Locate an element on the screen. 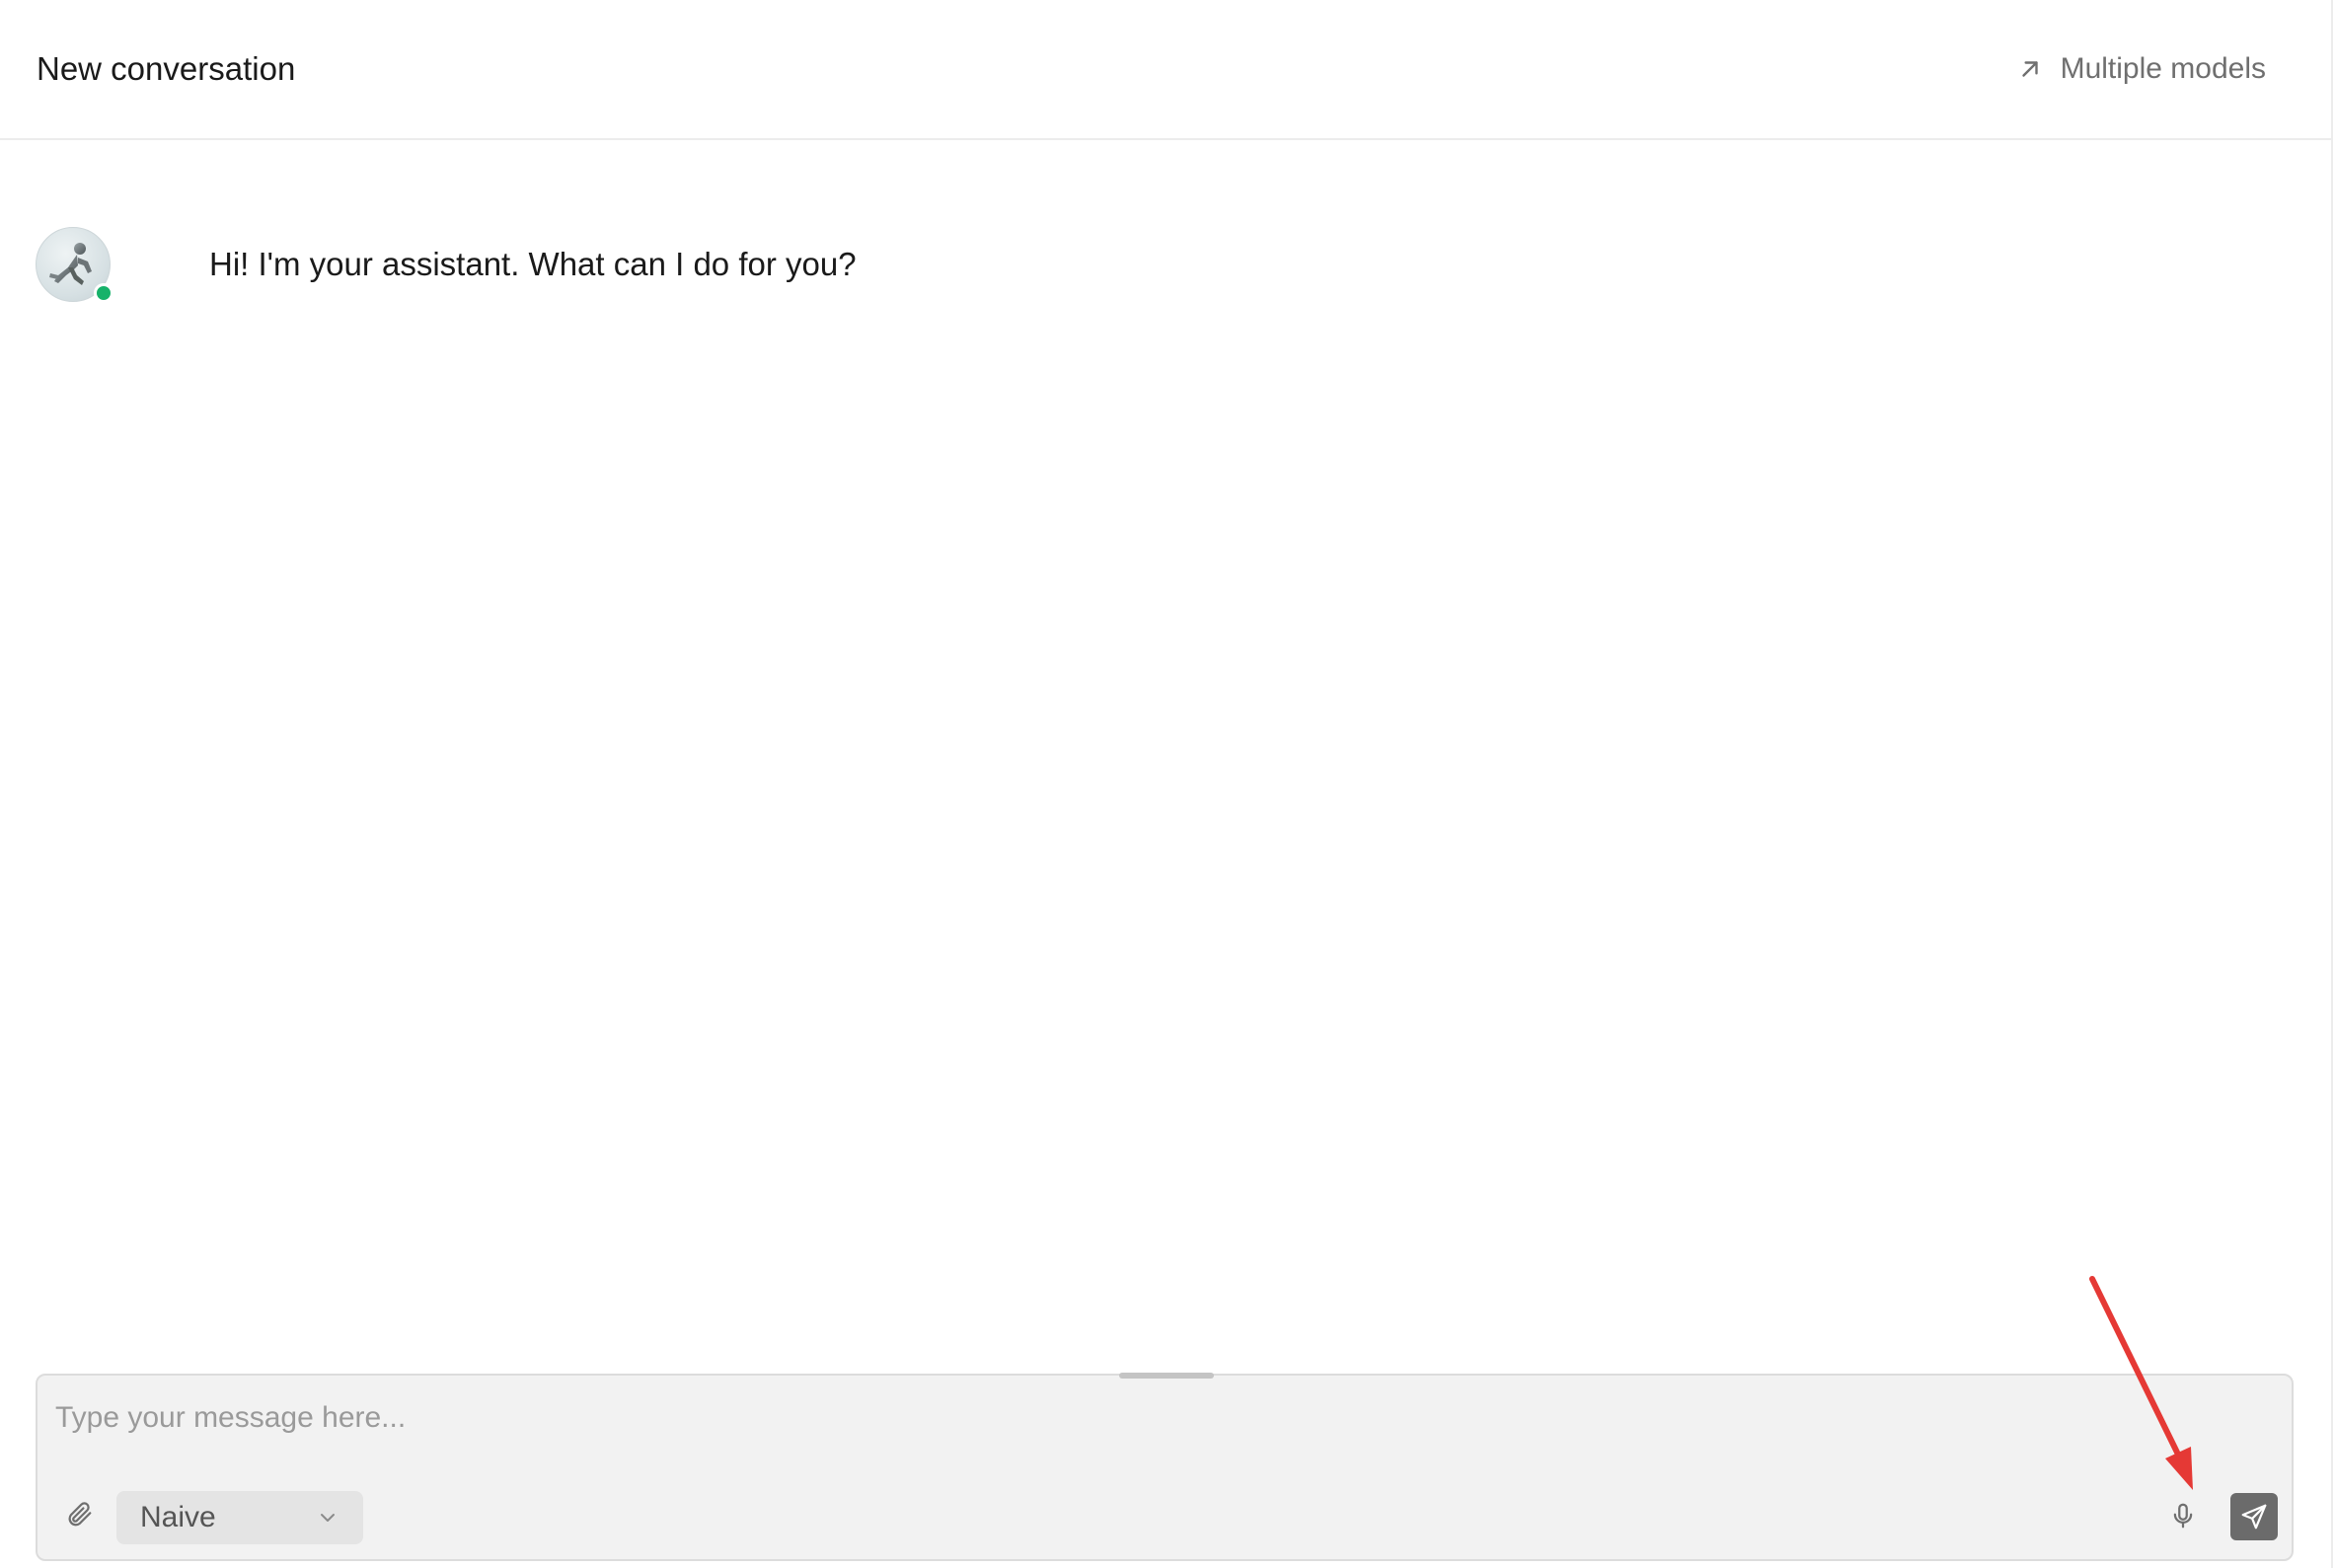  paperclip-icon is located at coordinates (80, 1515).